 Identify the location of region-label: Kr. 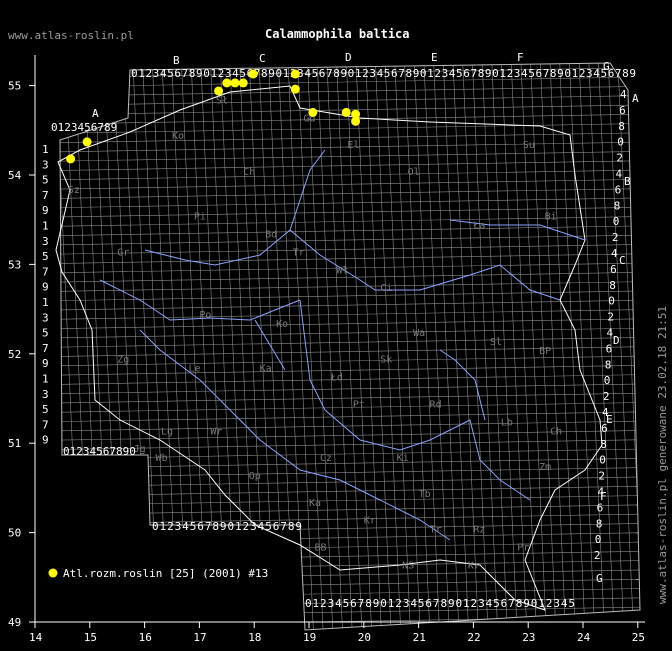
(474, 565).